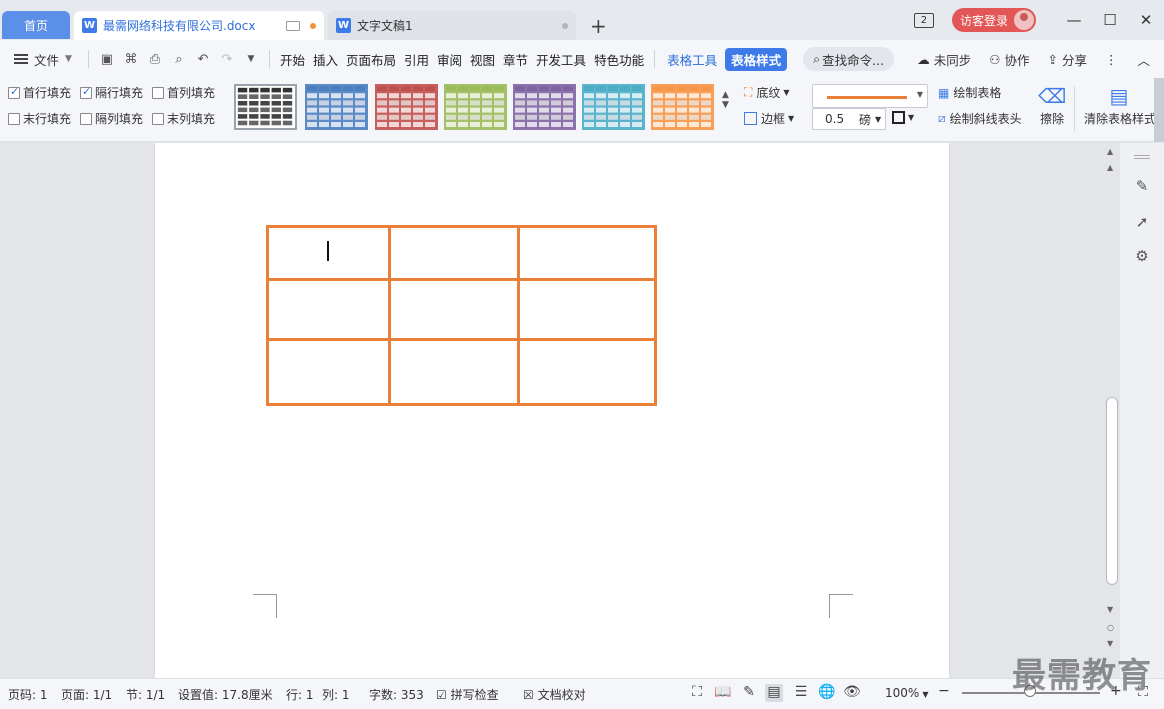  What do you see at coordinates (554, 694) in the screenshot?
I see `doc-proof-button: ☒ 文档校对` at bounding box center [554, 694].